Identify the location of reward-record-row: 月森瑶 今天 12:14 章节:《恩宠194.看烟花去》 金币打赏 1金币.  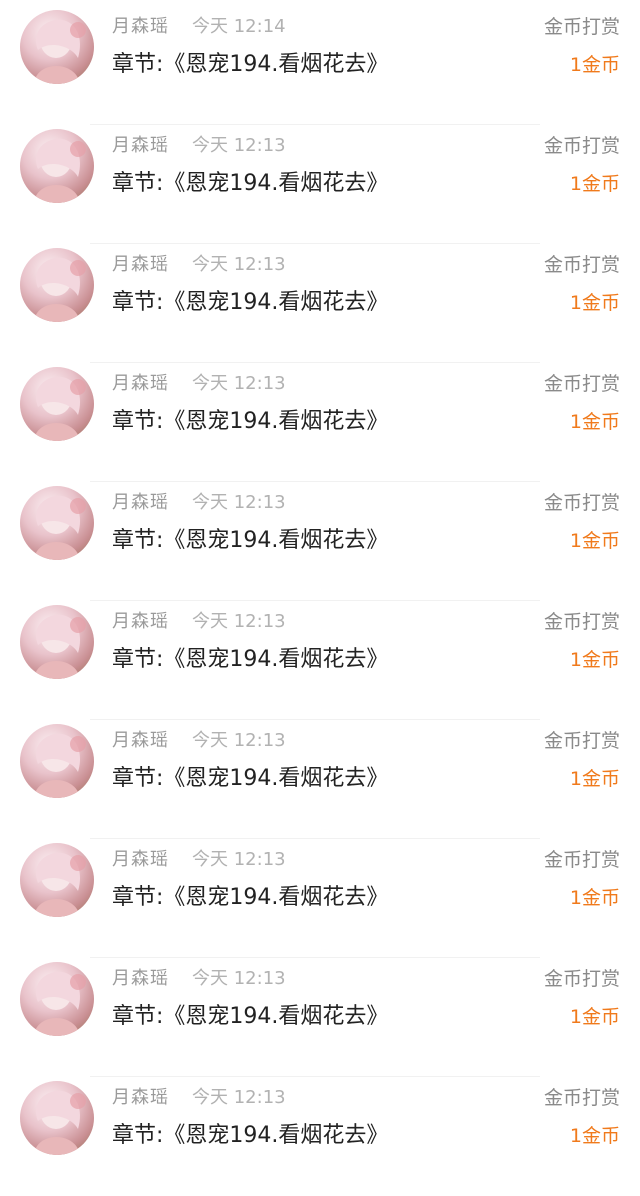
(320, 65).